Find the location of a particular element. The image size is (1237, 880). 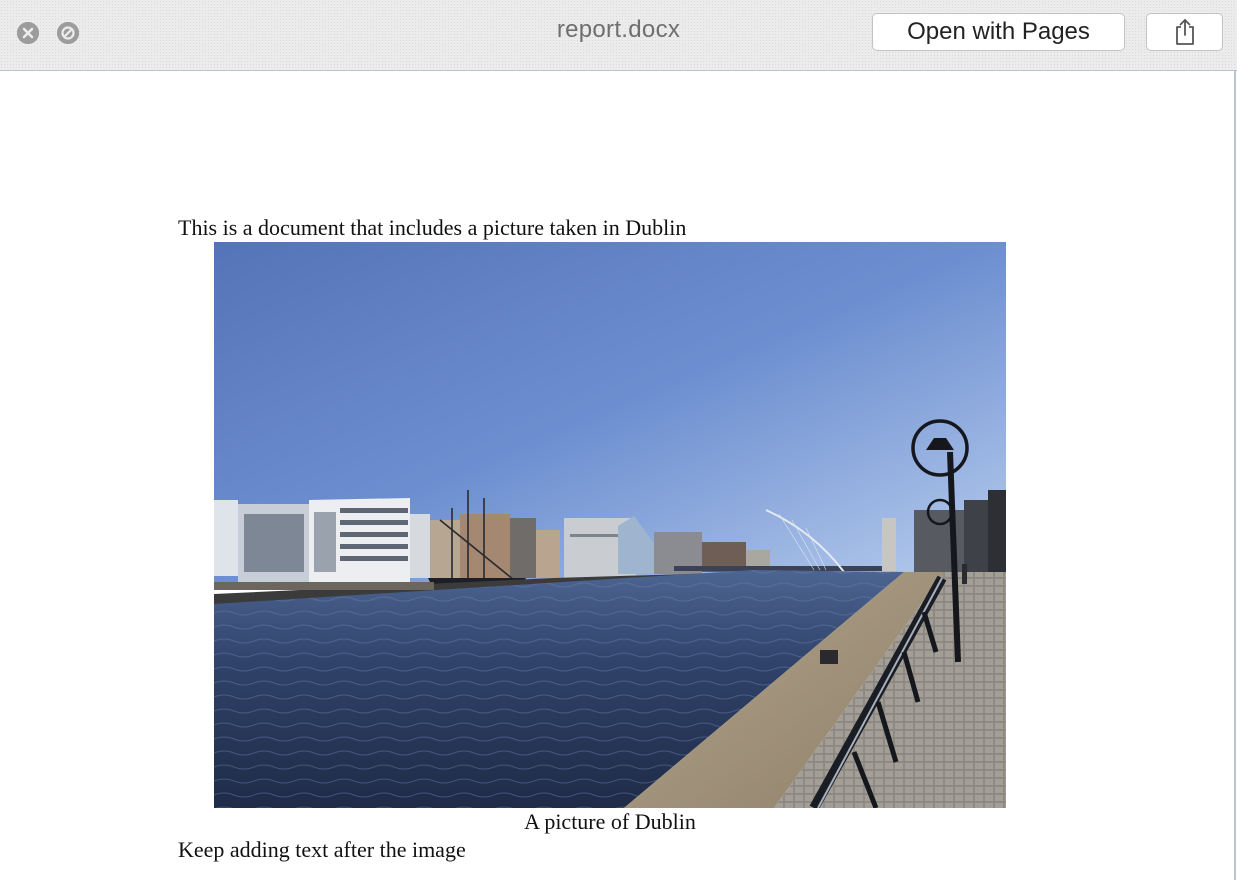

disabled-icon is located at coordinates (68, 33).